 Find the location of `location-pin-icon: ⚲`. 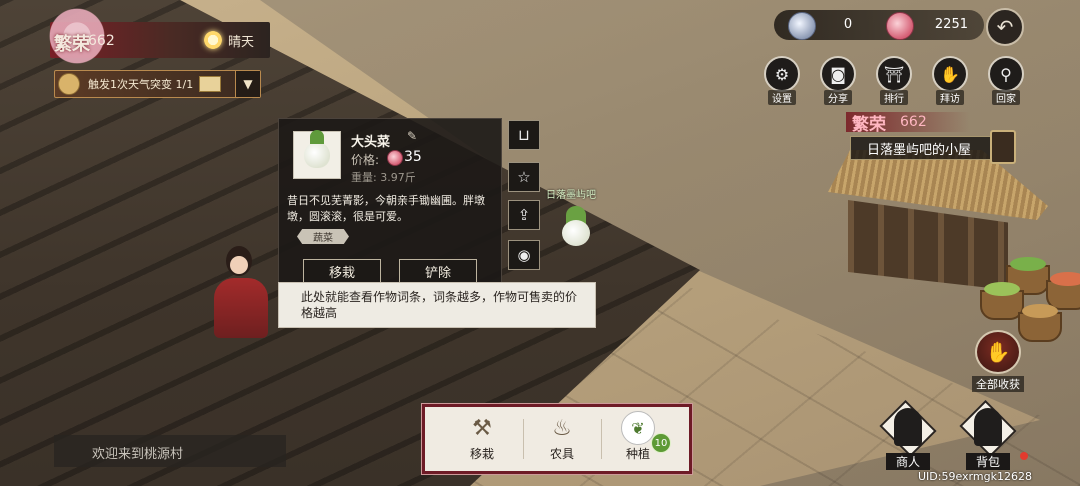

location-pin-icon: ⚲ is located at coordinates (1006, 74).